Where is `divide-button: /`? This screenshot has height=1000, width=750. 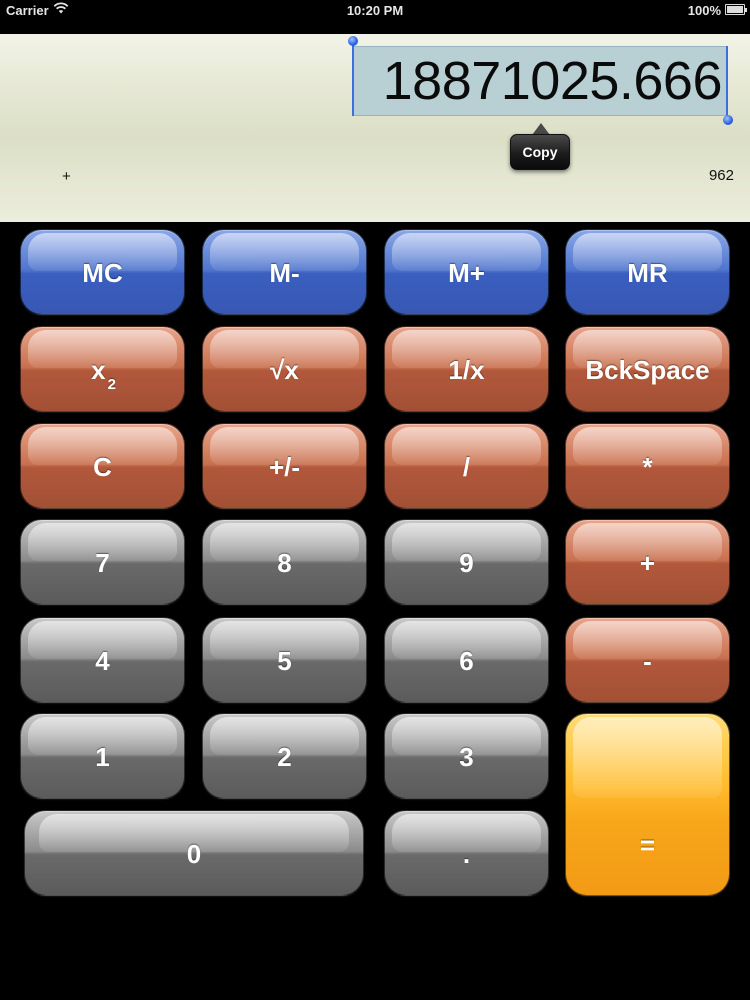 divide-button: / is located at coordinates (466, 466).